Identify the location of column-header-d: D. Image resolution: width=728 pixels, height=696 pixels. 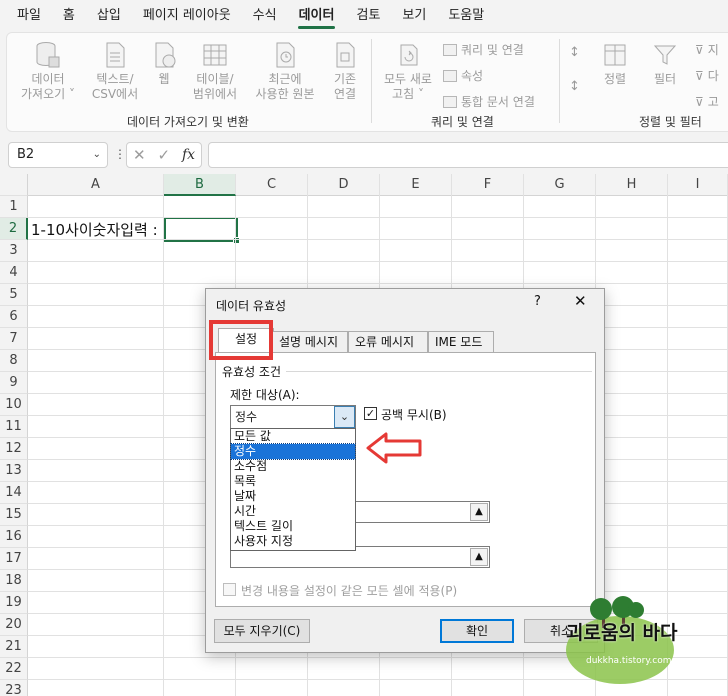
(344, 185).